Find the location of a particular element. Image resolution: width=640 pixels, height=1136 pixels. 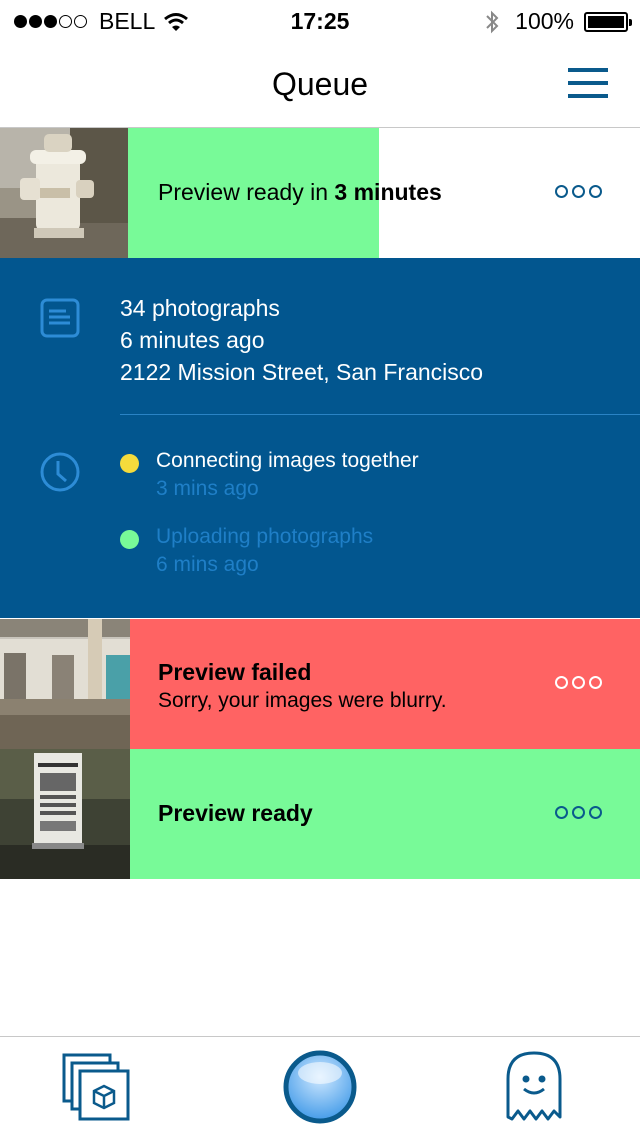

event-time: 6 mins ago is located at coordinates (207, 564).